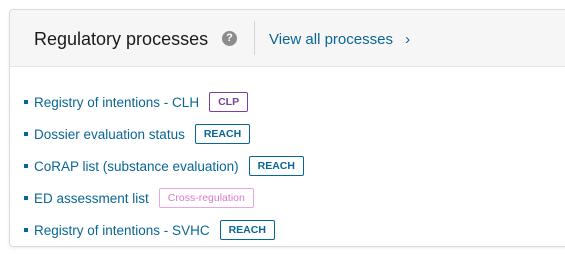 This screenshot has height=254, width=565. What do you see at coordinates (136, 166) in the screenshot?
I see `process-link: CoRAP list (substance evaluation)` at bounding box center [136, 166].